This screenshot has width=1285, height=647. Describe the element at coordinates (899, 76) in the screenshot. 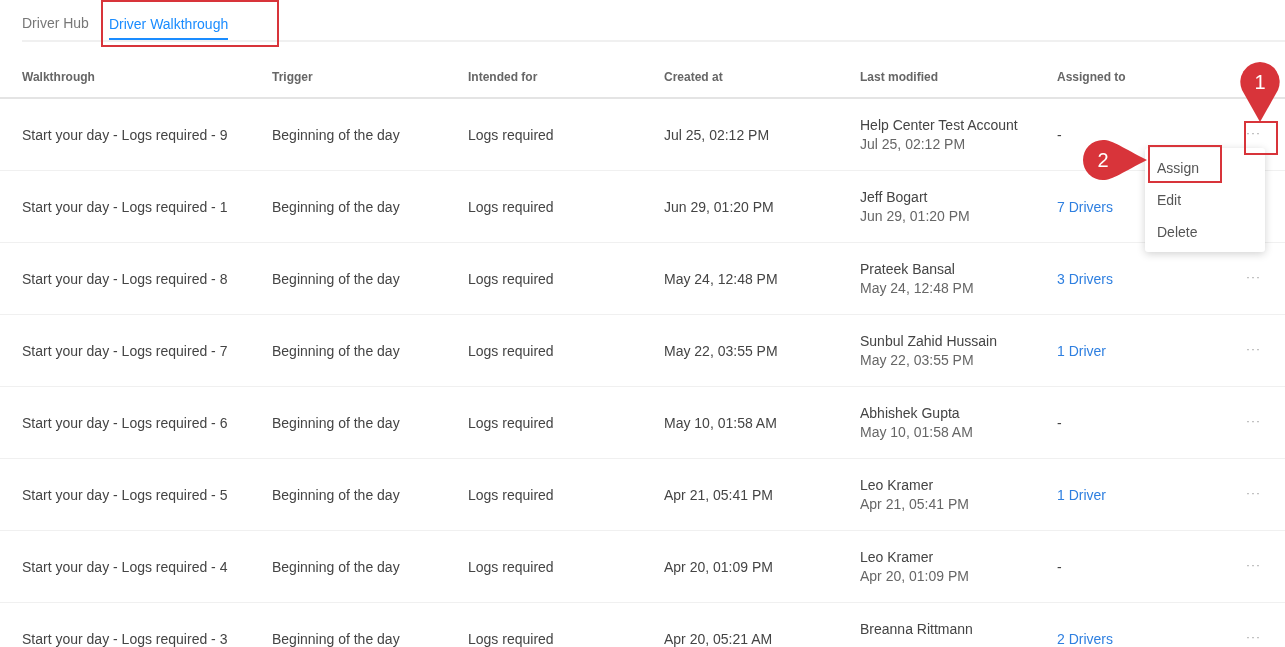

I see `column-header: Last modified` at that location.